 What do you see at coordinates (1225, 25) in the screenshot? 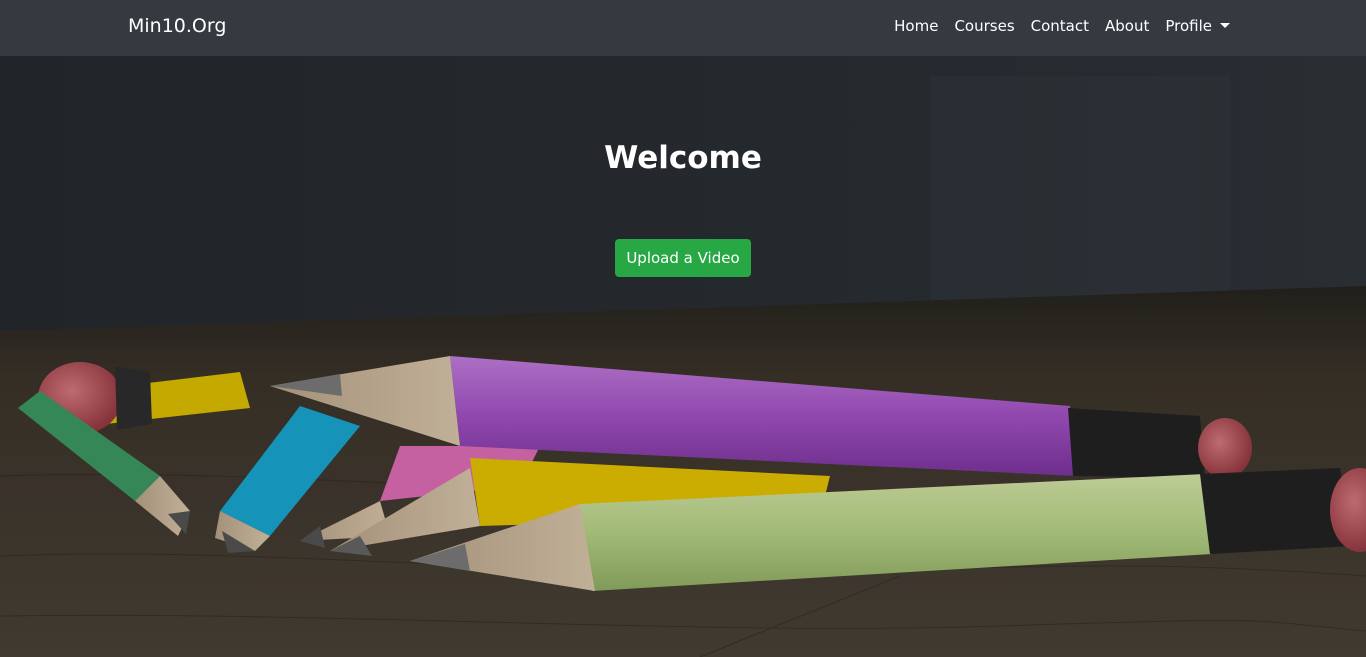
I see `chevron-down-icon` at bounding box center [1225, 25].